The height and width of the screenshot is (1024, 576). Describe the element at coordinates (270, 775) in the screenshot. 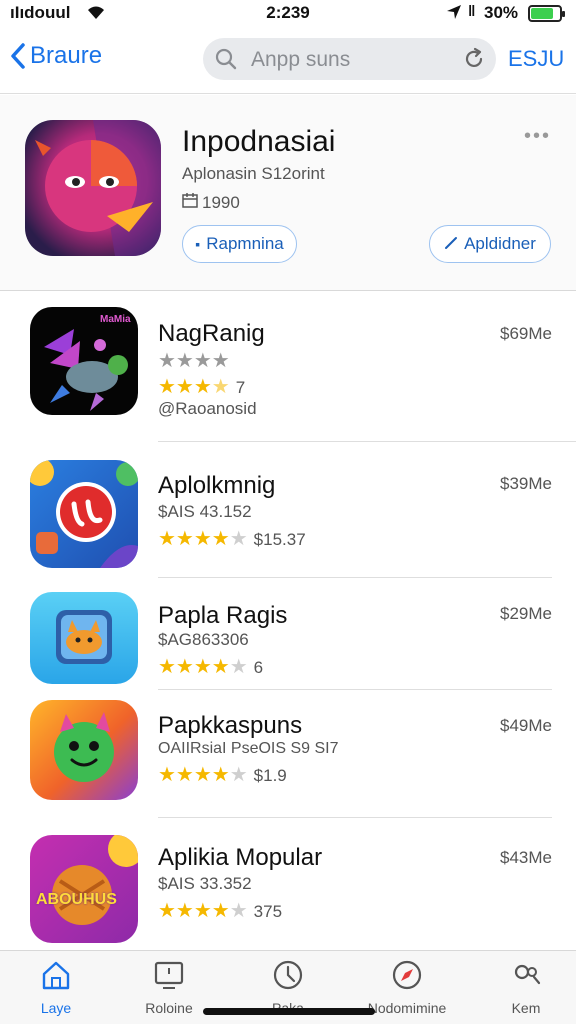

I see `rating-note: $1.9` at that location.